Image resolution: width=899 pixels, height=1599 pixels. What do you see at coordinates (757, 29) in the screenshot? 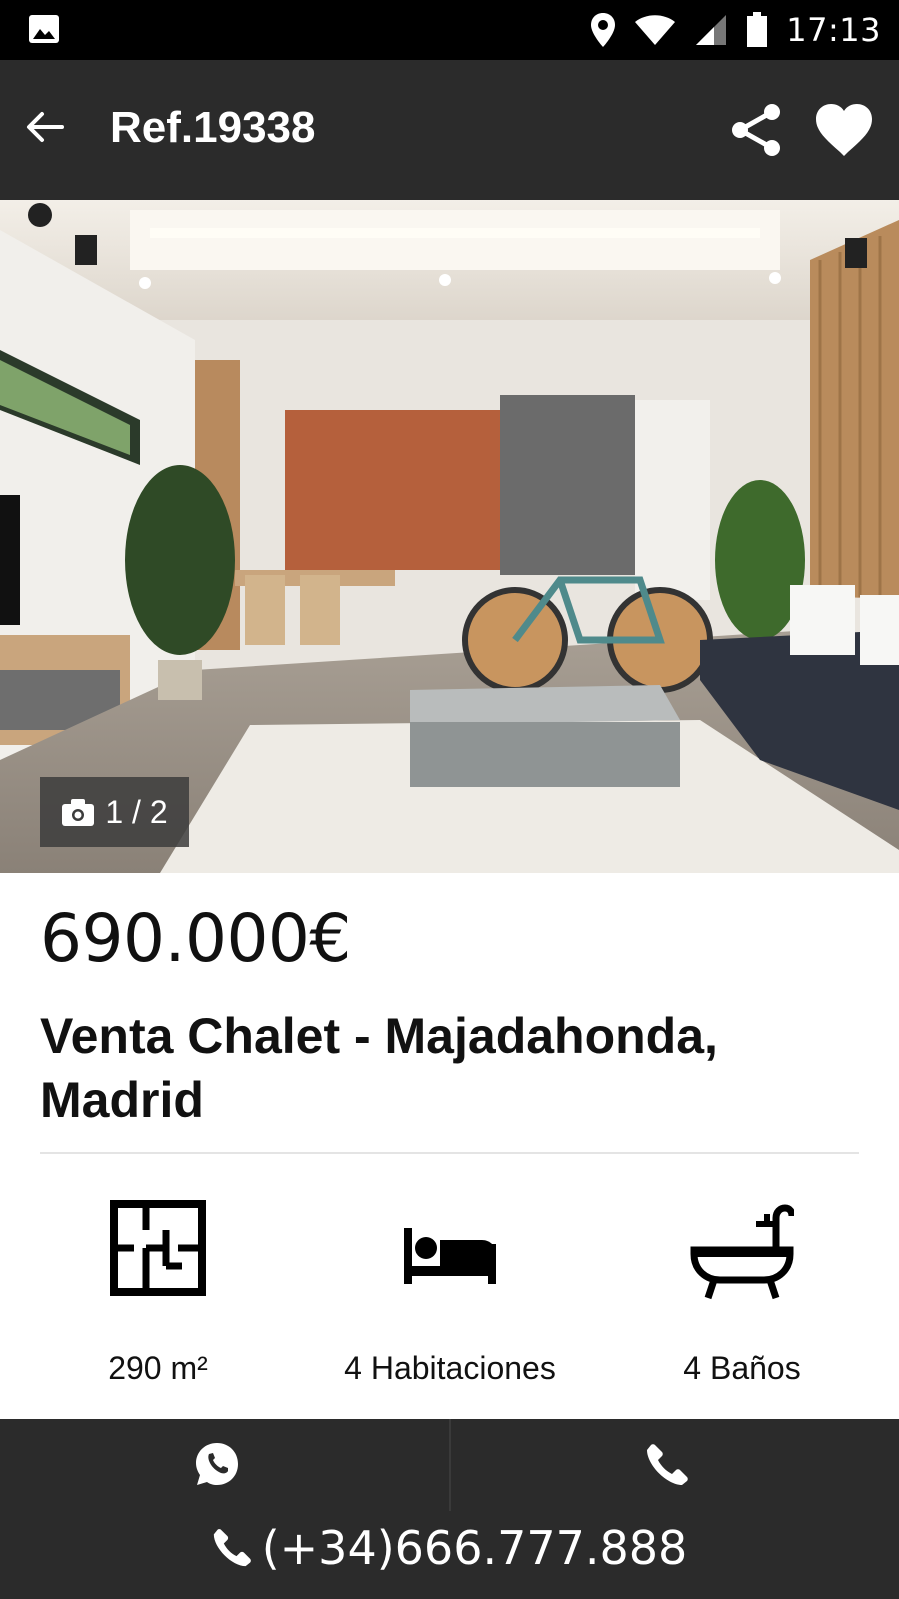
I see `battery-icon` at bounding box center [757, 29].